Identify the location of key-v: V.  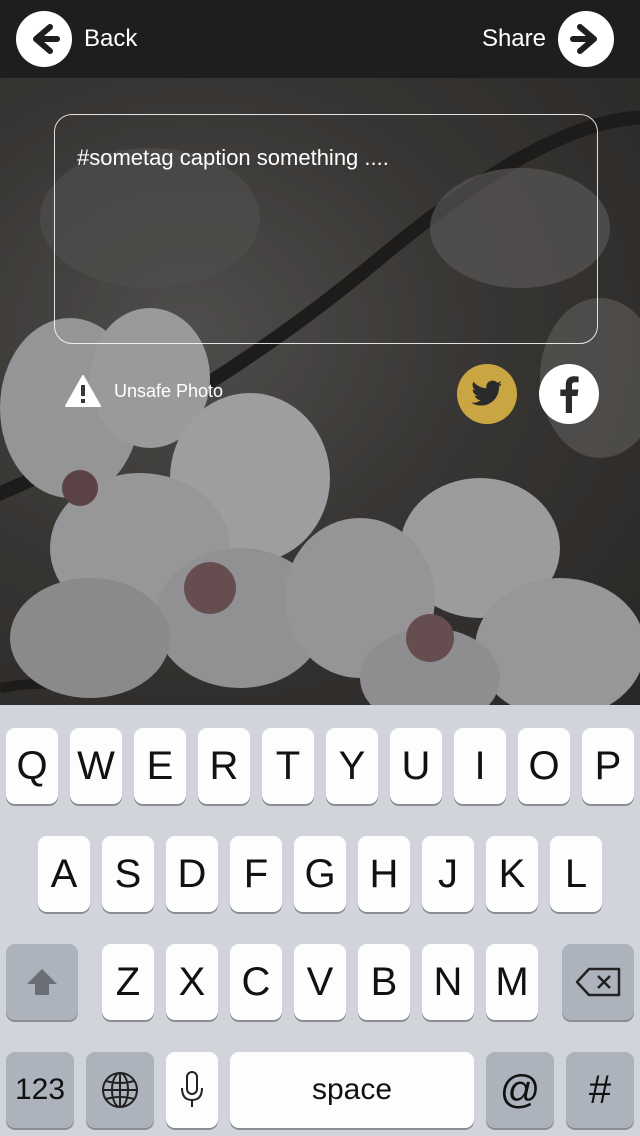
(320, 982).